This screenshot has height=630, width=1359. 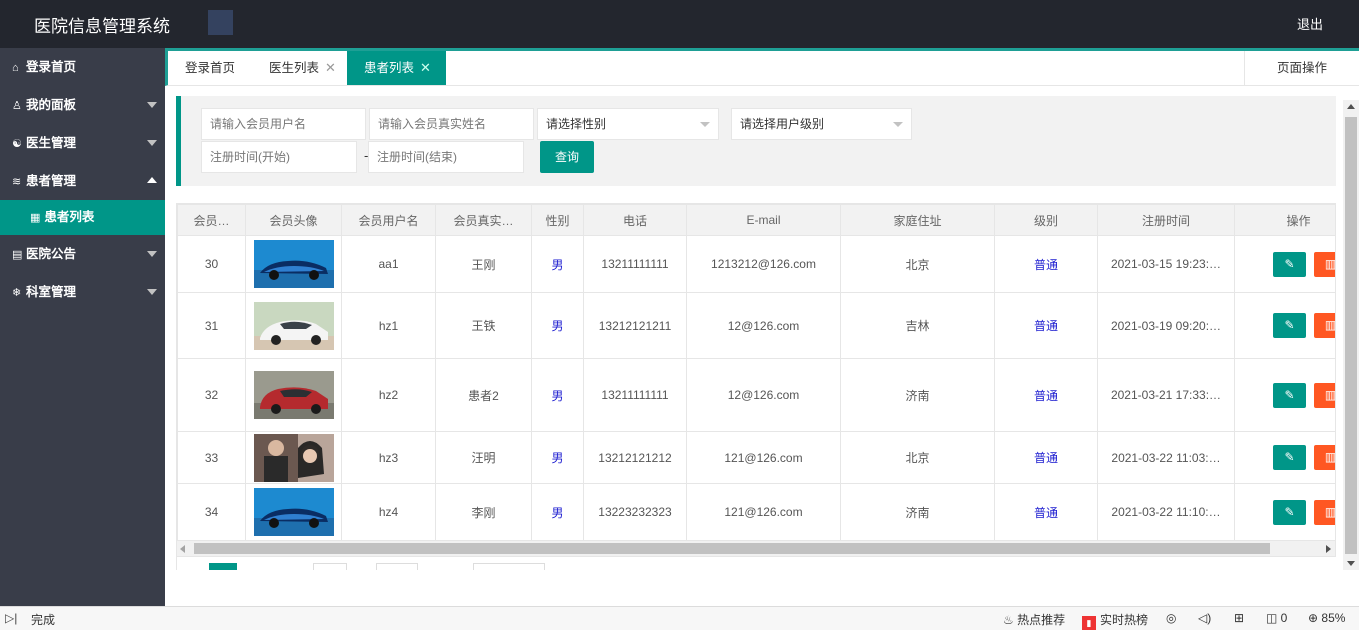 I want to click on column-header: 家庭住址, so click(x=917, y=220).